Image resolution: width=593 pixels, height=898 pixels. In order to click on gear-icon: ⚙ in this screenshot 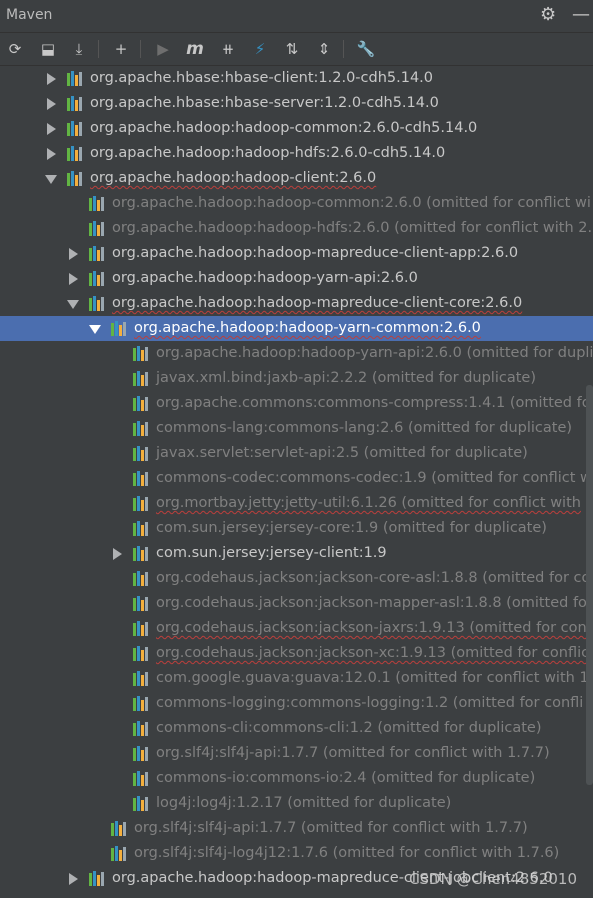, I will do `click(548, 15)`.